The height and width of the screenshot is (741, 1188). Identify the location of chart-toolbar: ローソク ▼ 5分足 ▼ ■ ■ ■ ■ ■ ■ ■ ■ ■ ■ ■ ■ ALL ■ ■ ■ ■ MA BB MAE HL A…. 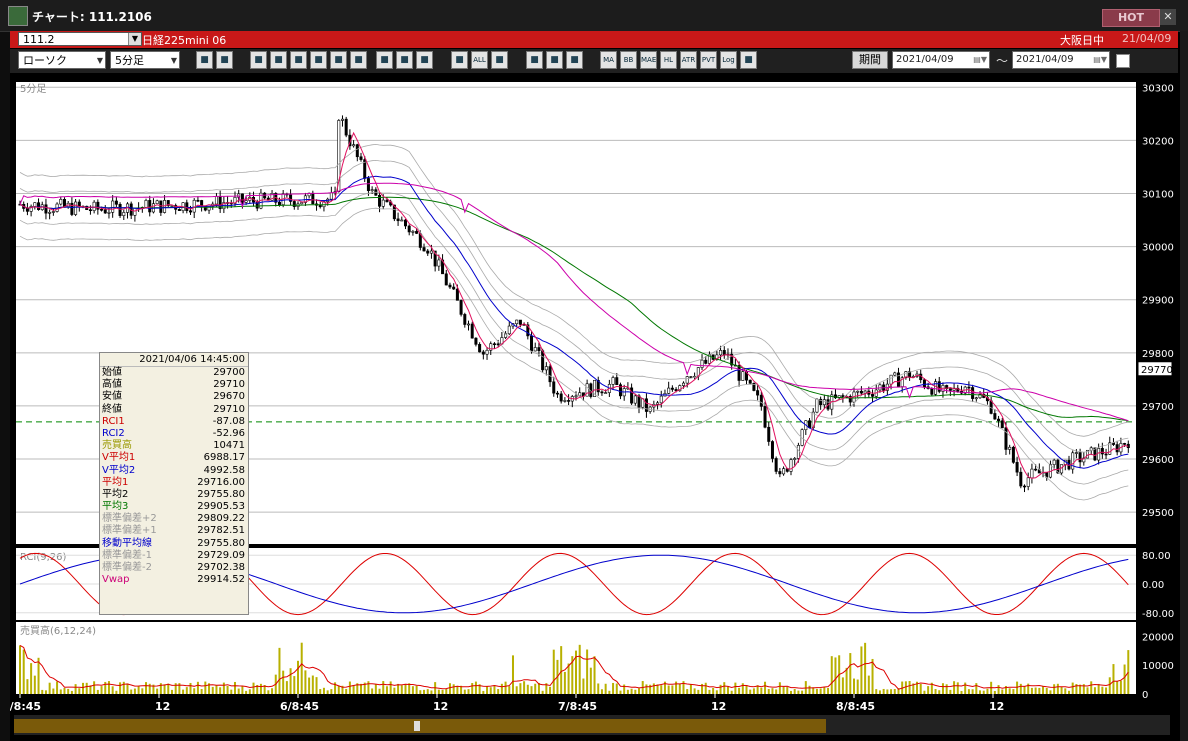
(594, 61).